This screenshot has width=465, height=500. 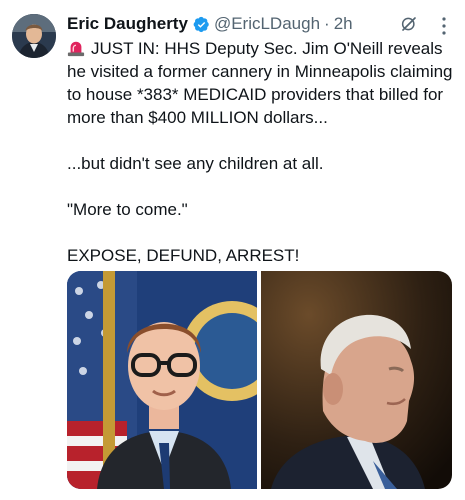 I want to click on tweet-text-line-4: EXPOSE, DEFUND, ARREST!, so click(x=183, y=255).